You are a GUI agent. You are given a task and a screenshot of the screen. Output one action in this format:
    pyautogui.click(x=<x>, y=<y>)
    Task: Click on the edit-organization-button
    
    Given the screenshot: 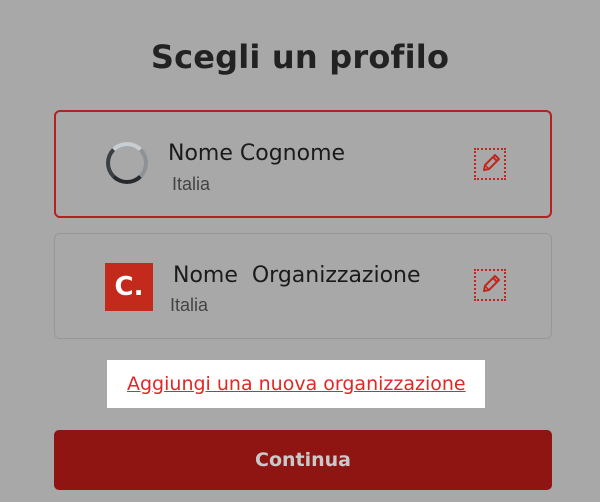 What is the action you would take?
    pyautogui.click(x=490, y=285)
    